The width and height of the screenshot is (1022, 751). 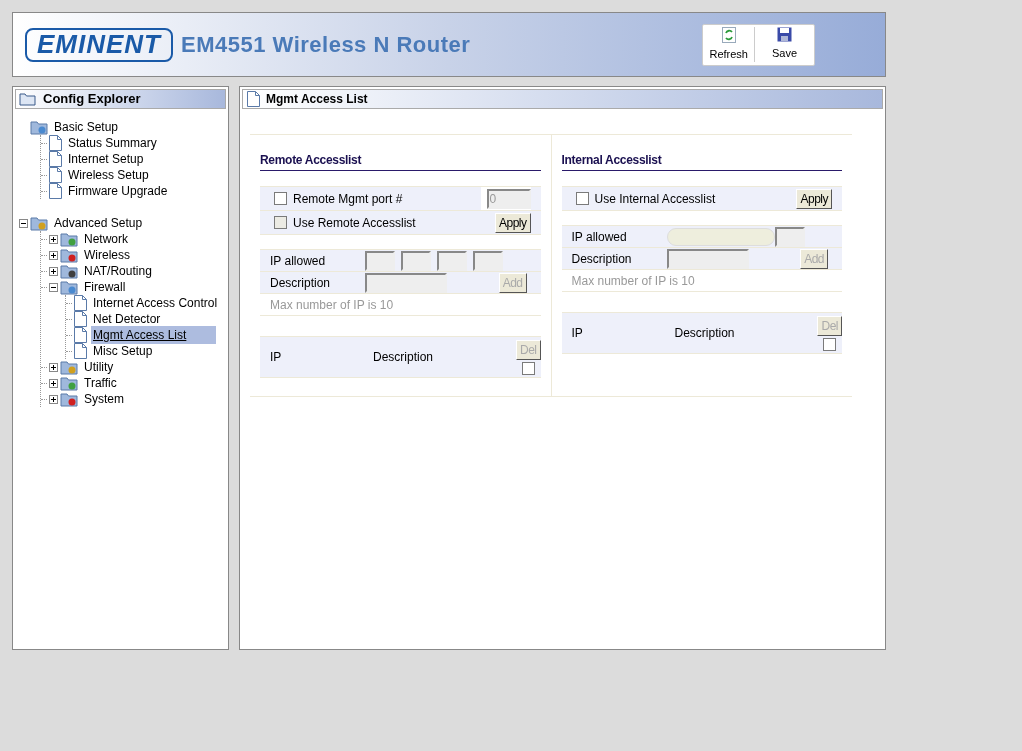 I want to click on tree-item: Net Detector, so click(x=127, y=319).